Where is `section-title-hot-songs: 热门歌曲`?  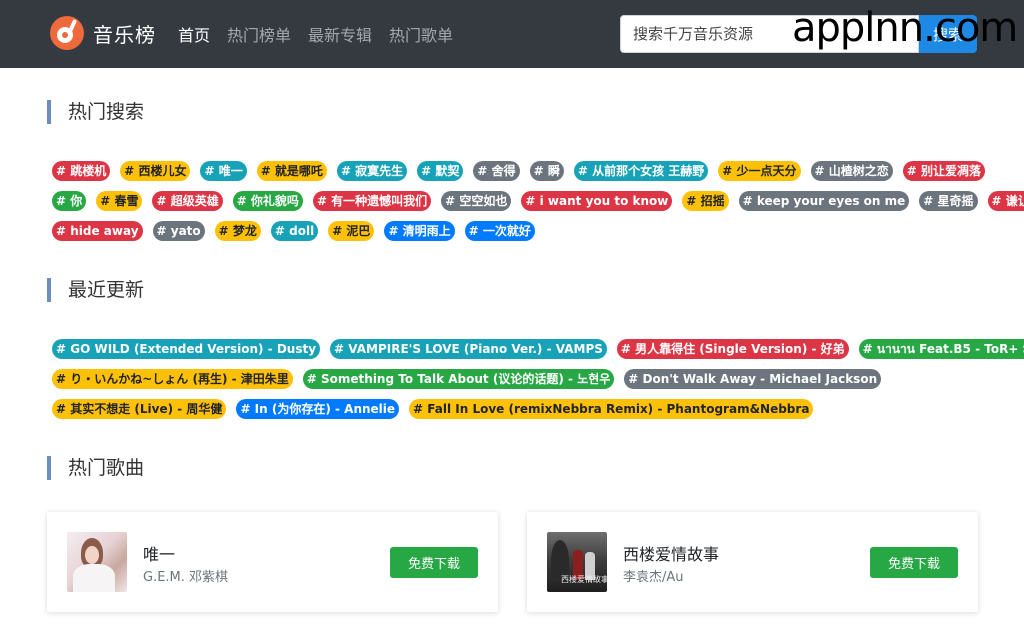
section-title-hot-songs: 热门歌曲 is located at coordinates (95, 468).